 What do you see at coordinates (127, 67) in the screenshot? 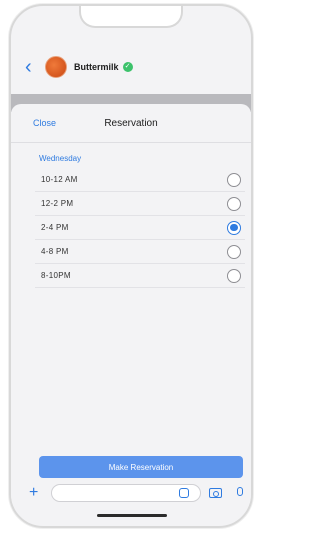
I see `verified-check-icon: ✓` at bounding box center [127, 67].